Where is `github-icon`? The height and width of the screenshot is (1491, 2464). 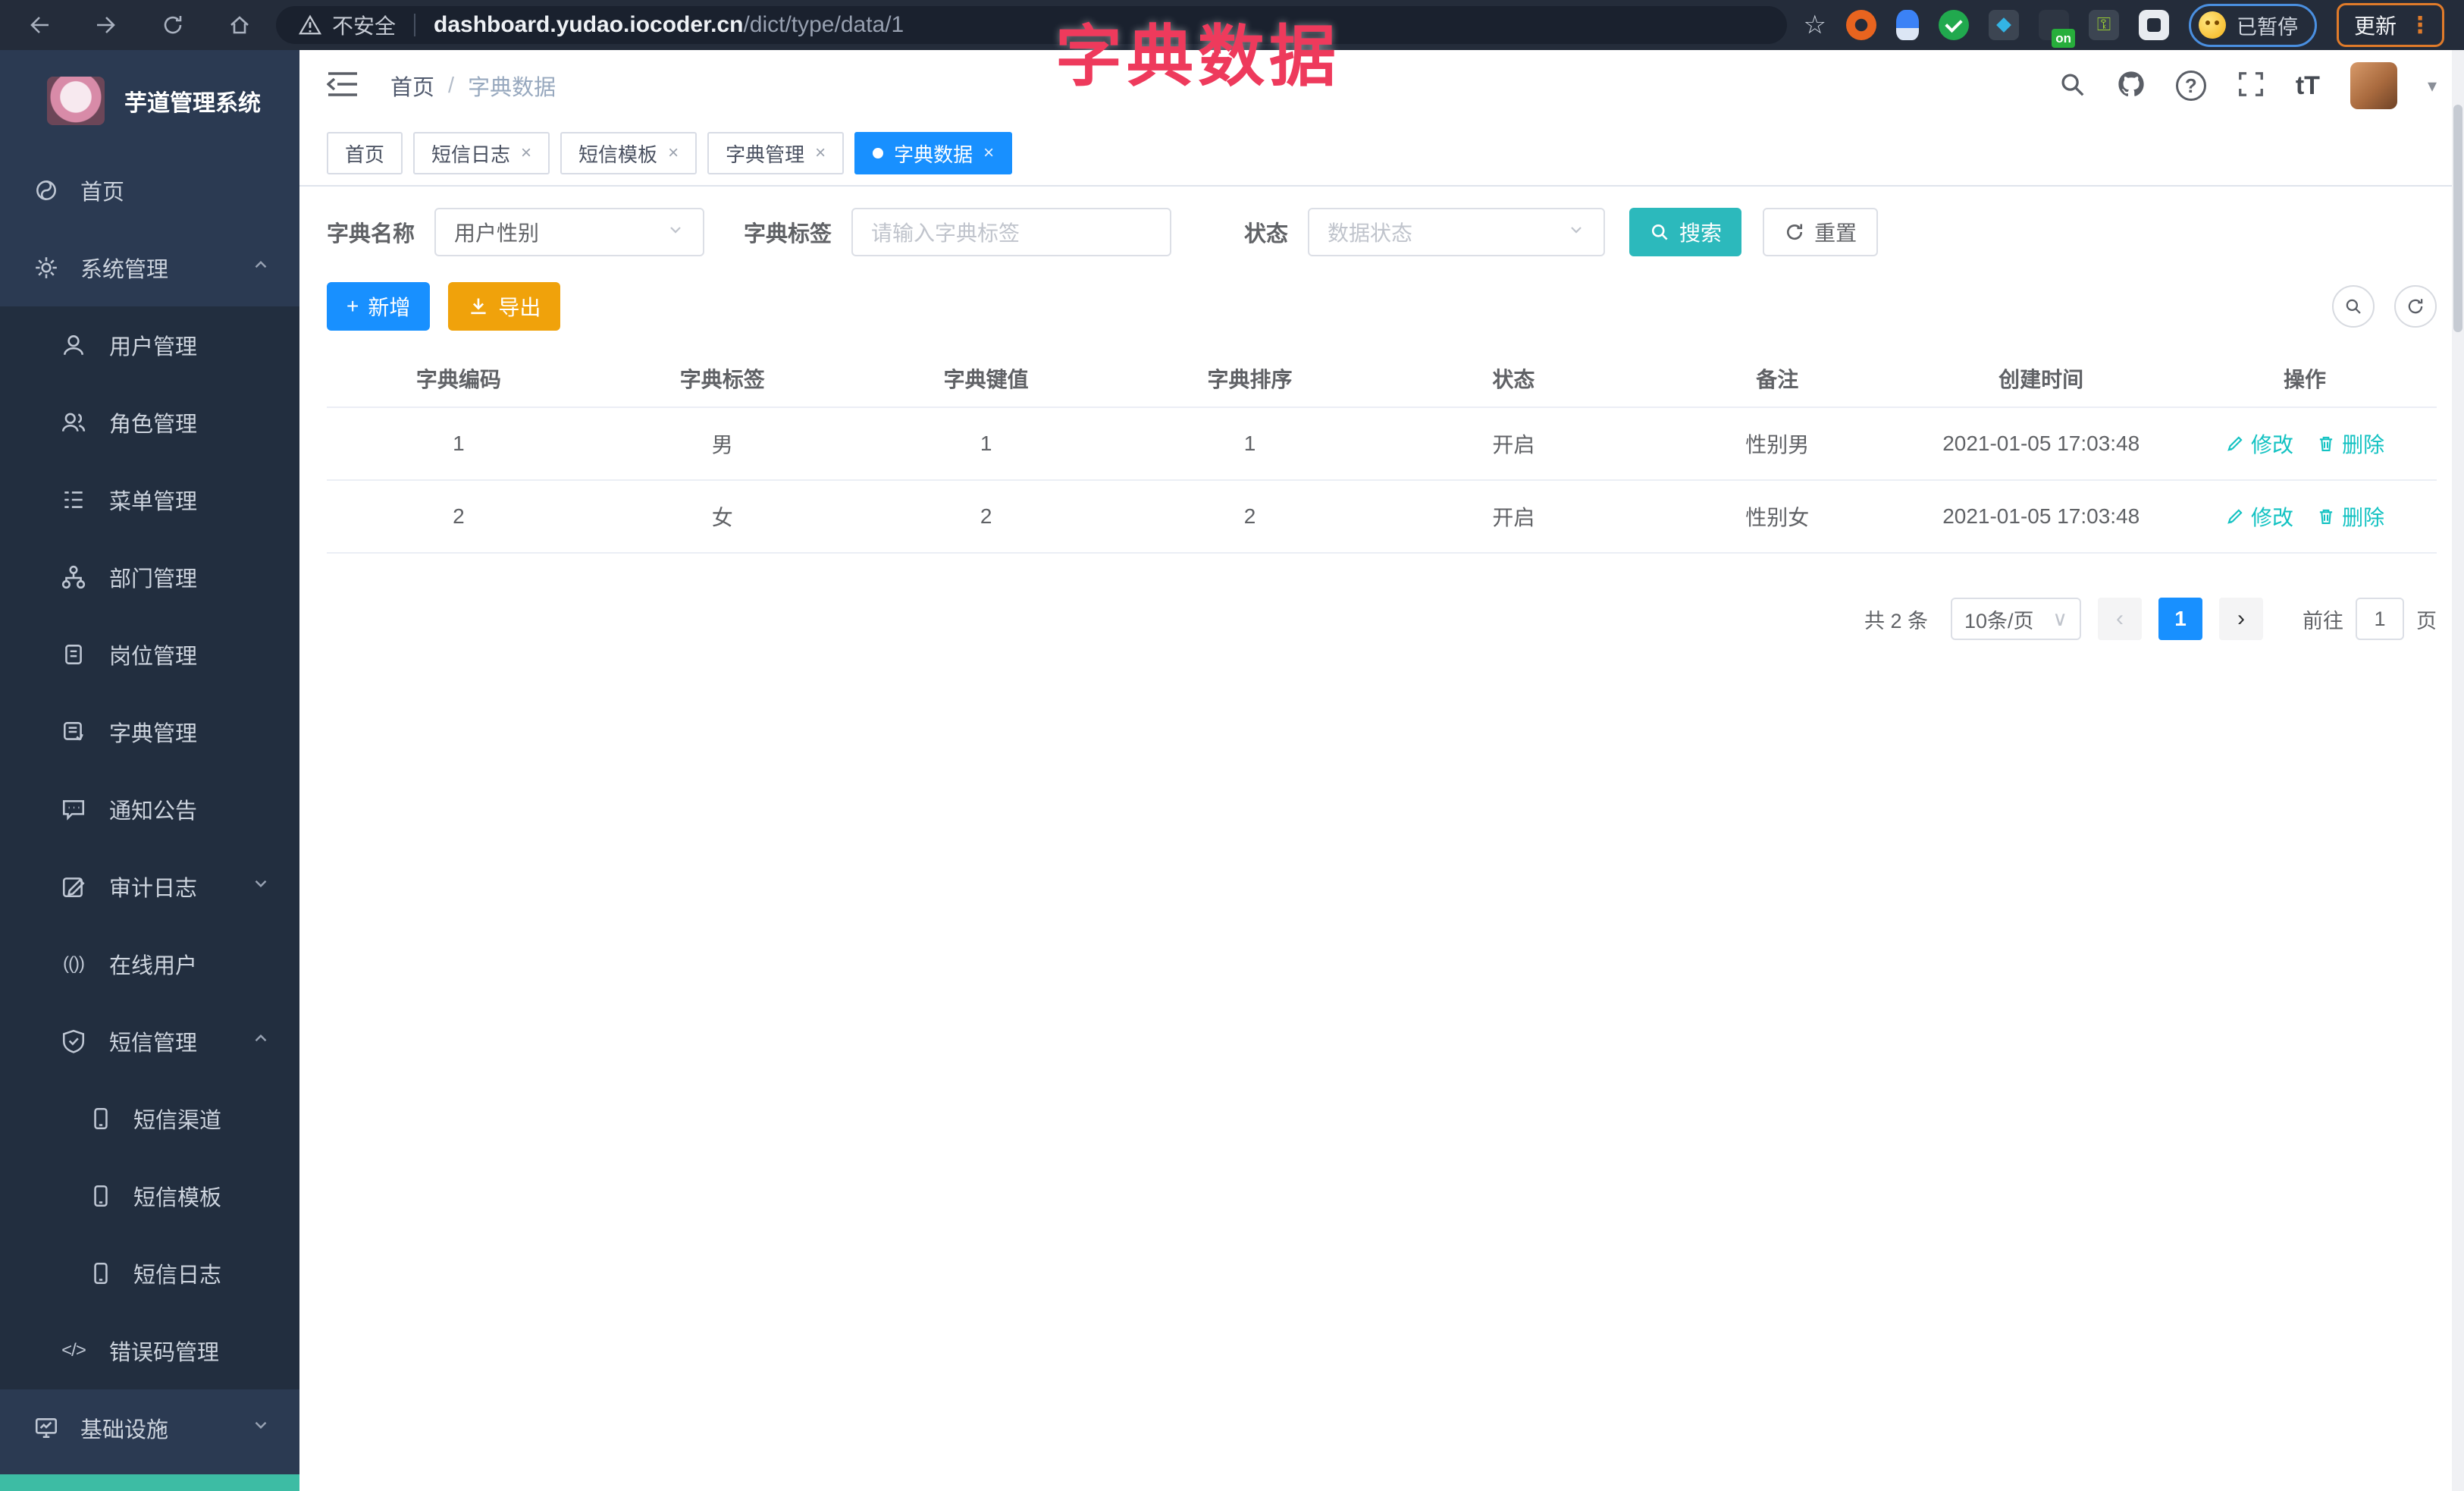 github-icon is located at coordinates (2131, 86).